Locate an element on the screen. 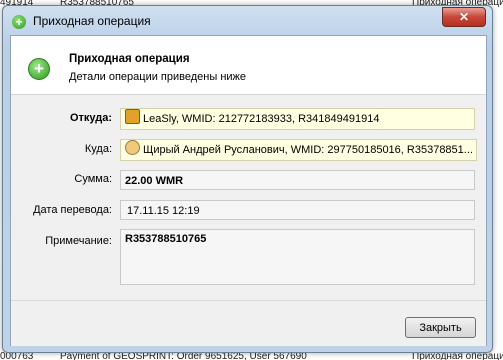 The image size is (503, 360). to-label: Куда: is located at coordinates (98, 149).